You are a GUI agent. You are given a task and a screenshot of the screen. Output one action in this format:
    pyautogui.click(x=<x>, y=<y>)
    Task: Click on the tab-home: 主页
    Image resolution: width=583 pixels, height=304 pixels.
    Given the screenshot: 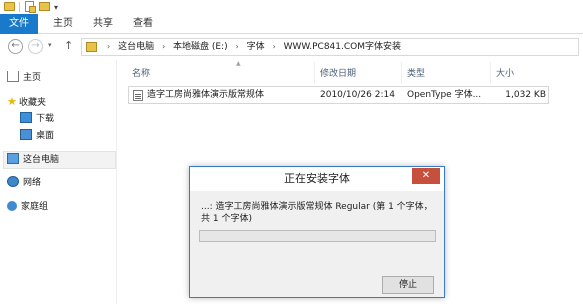 What is the action you would take?
    pyautogui.click(x=63, y=24)
    